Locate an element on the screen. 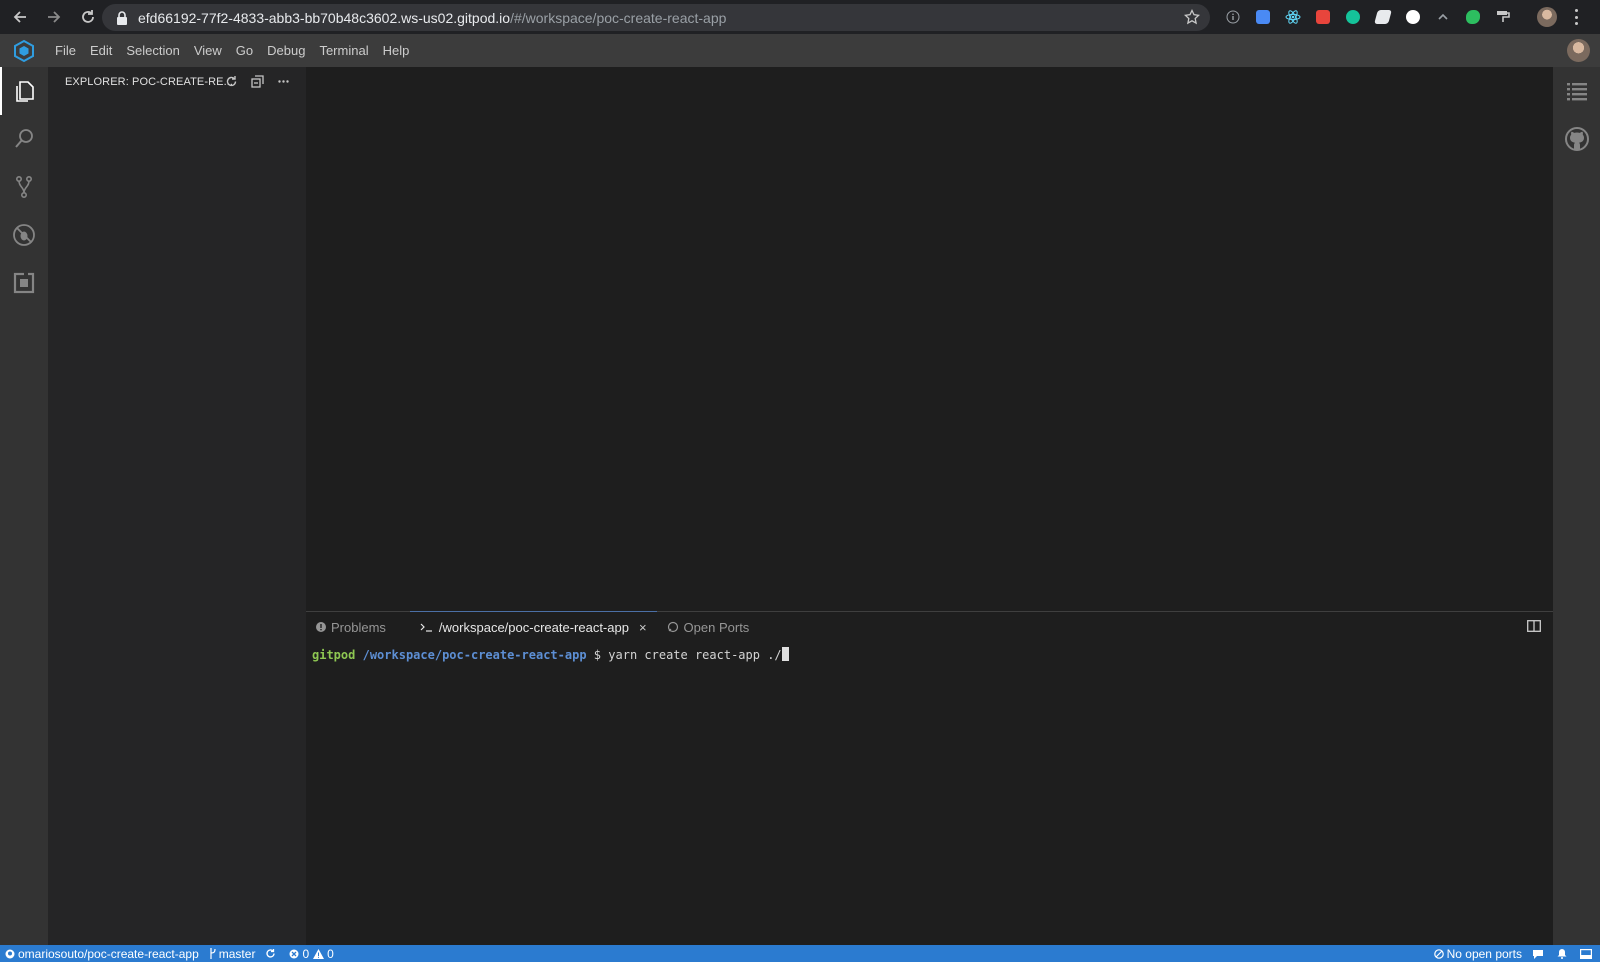  refresh-icon is located at coordinates (231, 81).